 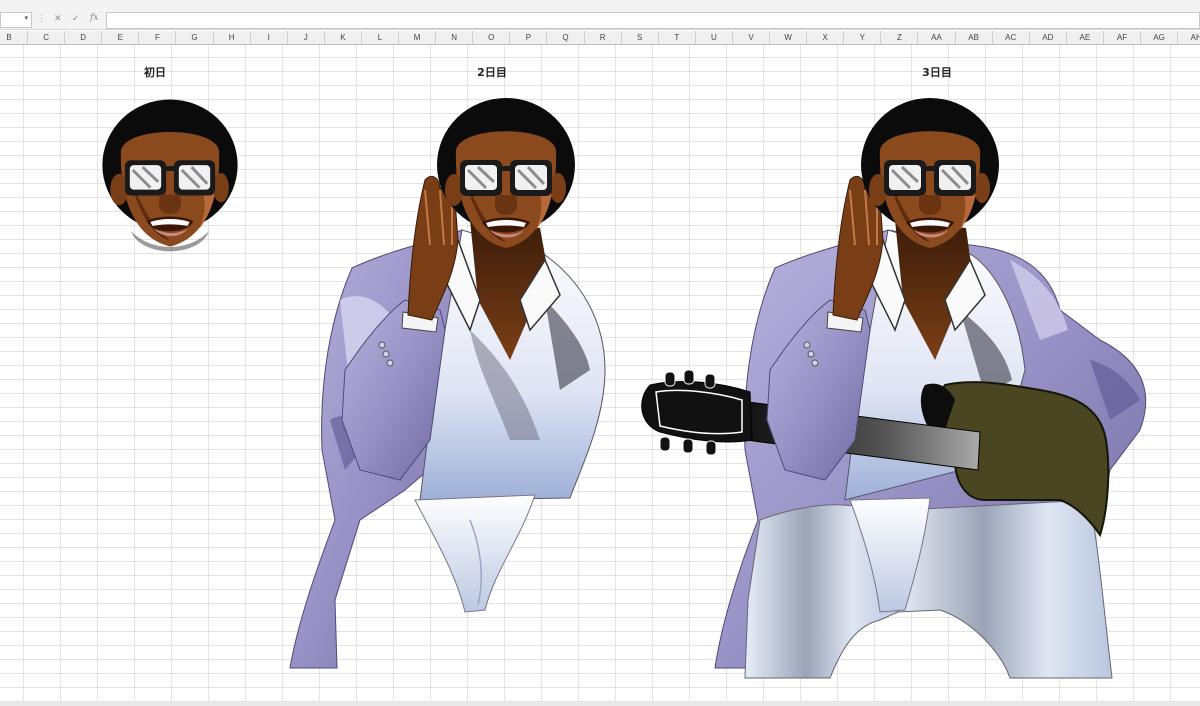 I want to click on sheet-tabs-bar, so click(x=600, y=704).